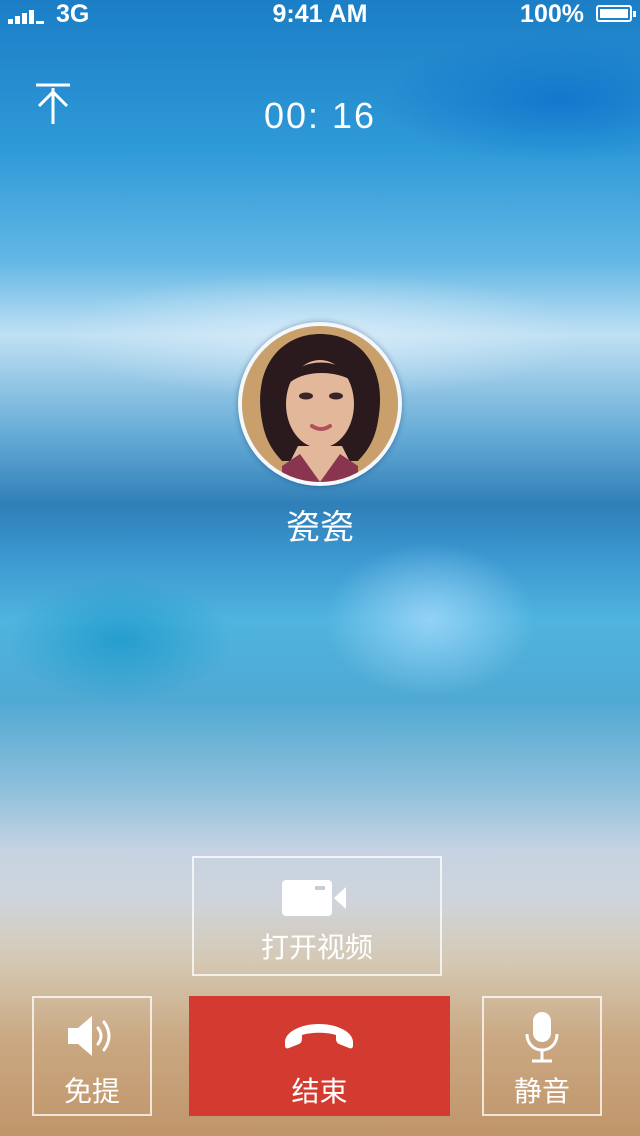 This screenshot has height=1136, width=640. I want to click on status-bar: 3G 9:41 AM 100%, so click(320, 15).